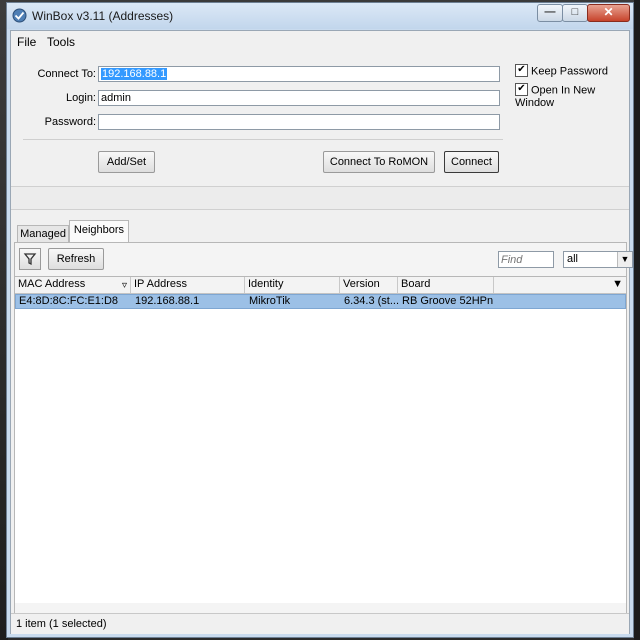 This screenshot has width=640, height=640. I want to click on filter-funnel-icon, so click(30, 259).